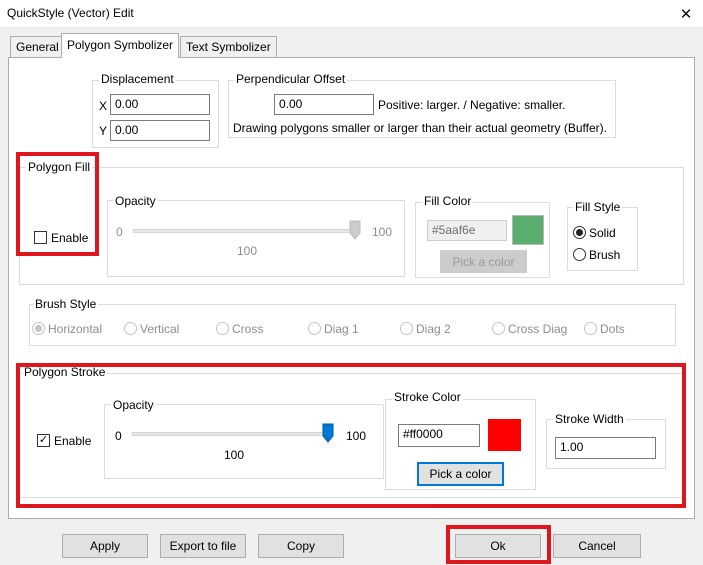 The height and width of the screenshot is (565, 703). Describe the element at coordinates (135, 201) in the screenshot. I see `fill-opacity-label: Opacity` at that location.